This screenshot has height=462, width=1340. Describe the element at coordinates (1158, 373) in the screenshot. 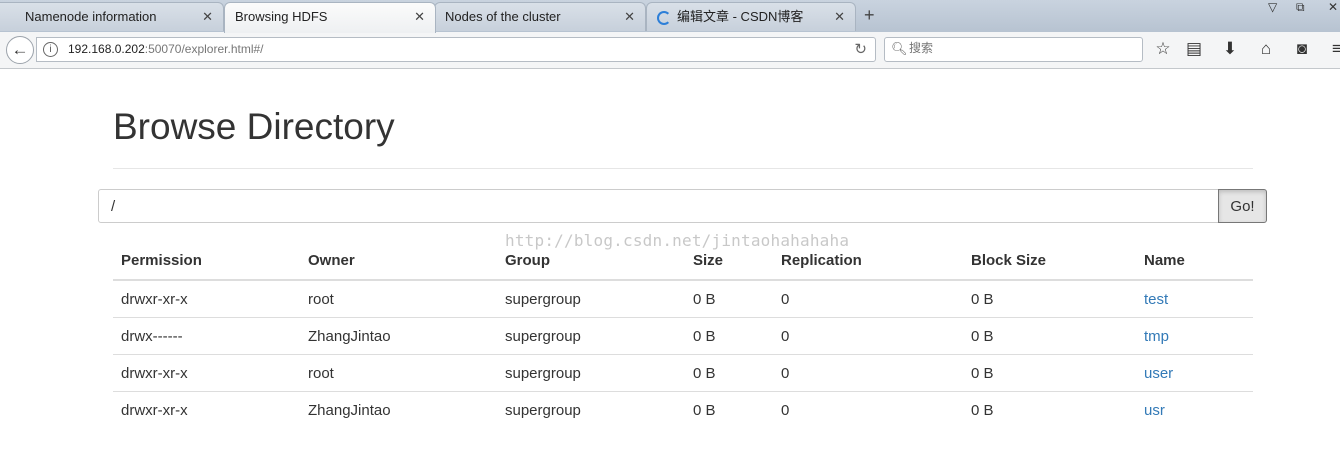

I see `directory-link-user: user` at that location.